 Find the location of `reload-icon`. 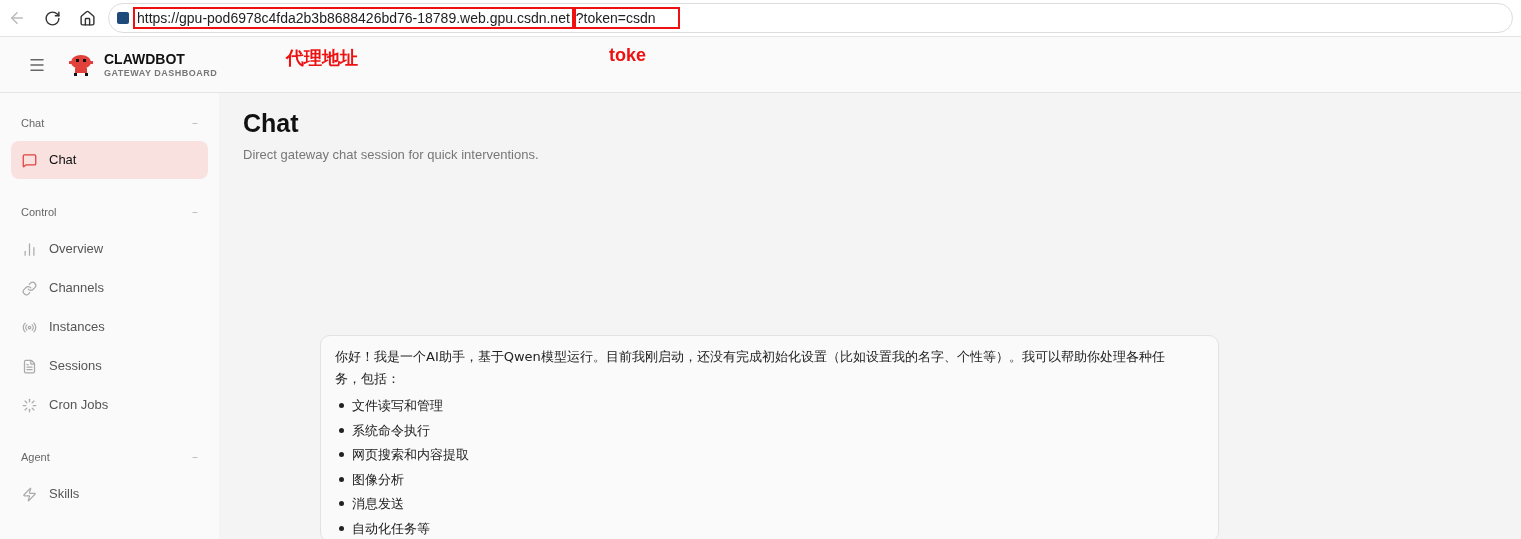

reload-icon is located at coordinates (52, 18).